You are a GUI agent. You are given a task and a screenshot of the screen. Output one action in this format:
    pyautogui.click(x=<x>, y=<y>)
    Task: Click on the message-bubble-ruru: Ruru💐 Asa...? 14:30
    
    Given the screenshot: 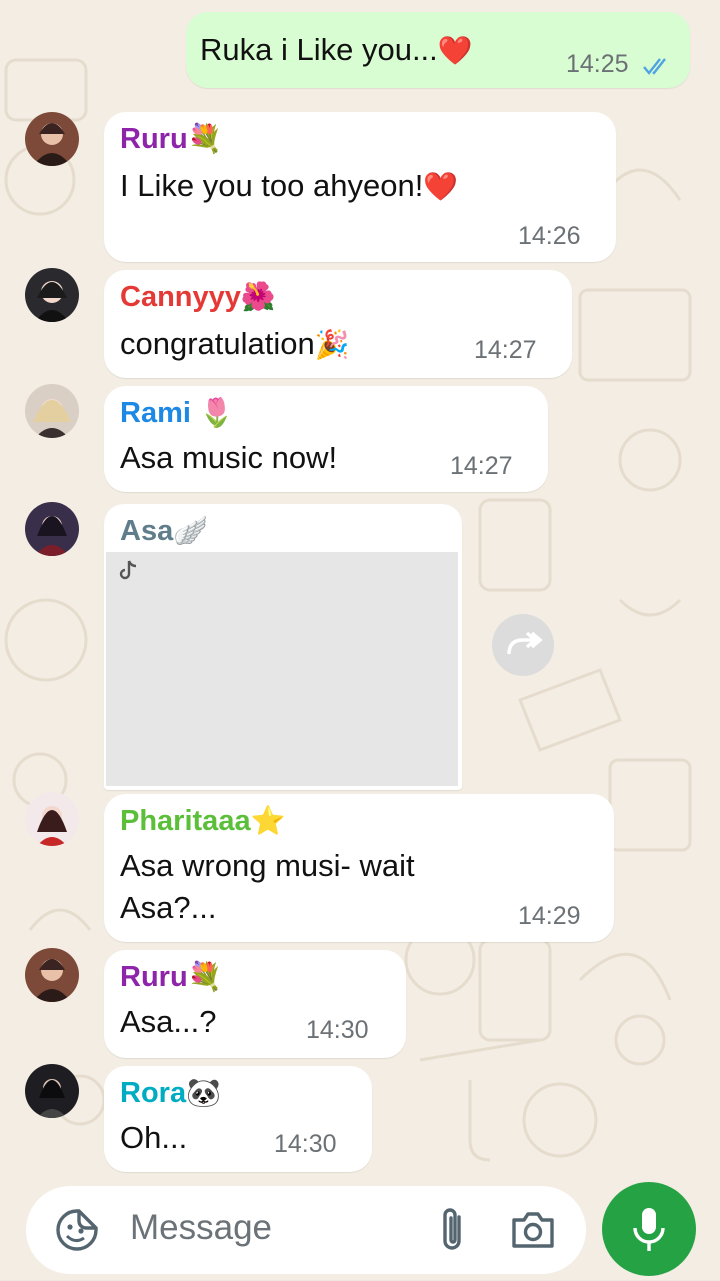 What is the action you would take?
    pyautogui.click(x=255, y=1004)
    